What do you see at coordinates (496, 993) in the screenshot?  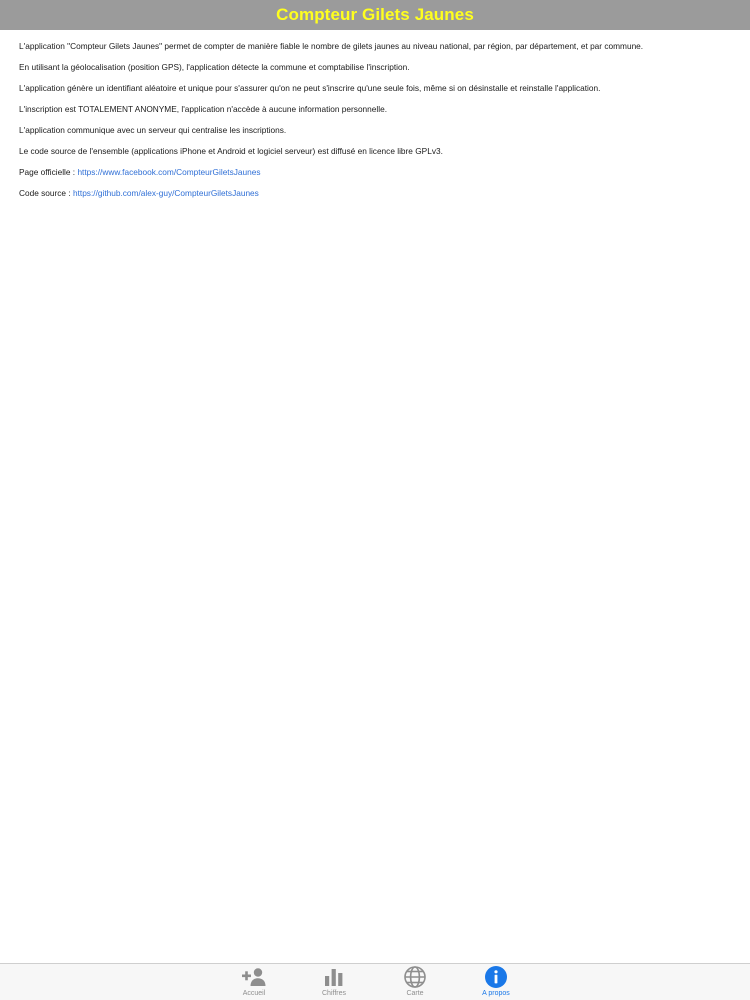 I see `tab-label: A propos` at bounding box center [496, 993].